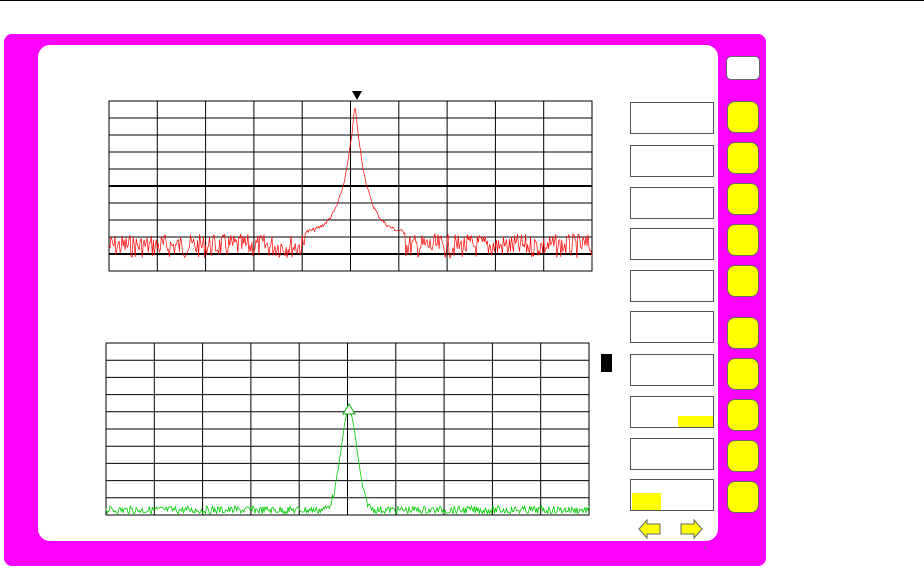 Image resolution: width=924 pixels, height=570 pixels. What do you see at coordinates (357, 95) in the screenshot?
I see `filled-triangle-marker-icon` at bounding box center [357, 95].